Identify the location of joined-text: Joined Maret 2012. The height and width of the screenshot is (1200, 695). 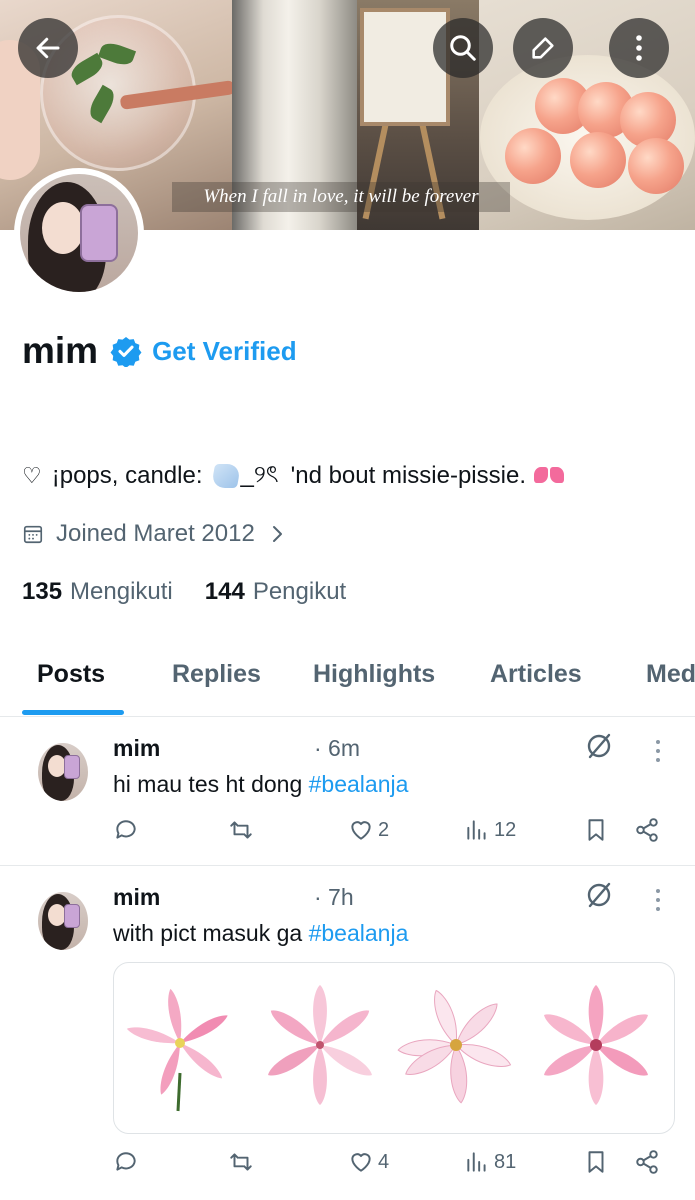
(155, 533).